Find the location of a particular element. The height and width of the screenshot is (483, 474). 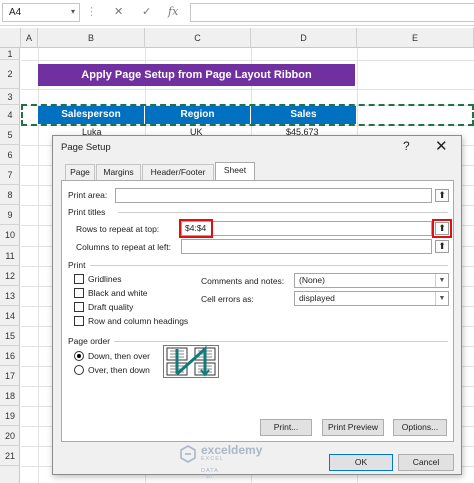

row-header-9: 9 is located at coordinates (10, 215).